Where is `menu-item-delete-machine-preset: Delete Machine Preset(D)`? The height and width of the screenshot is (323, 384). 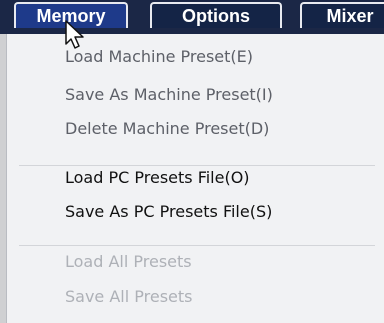 menu-item-delete-machine-preset: Delete Machine Preset(D) is located at coordinates (167, 128).